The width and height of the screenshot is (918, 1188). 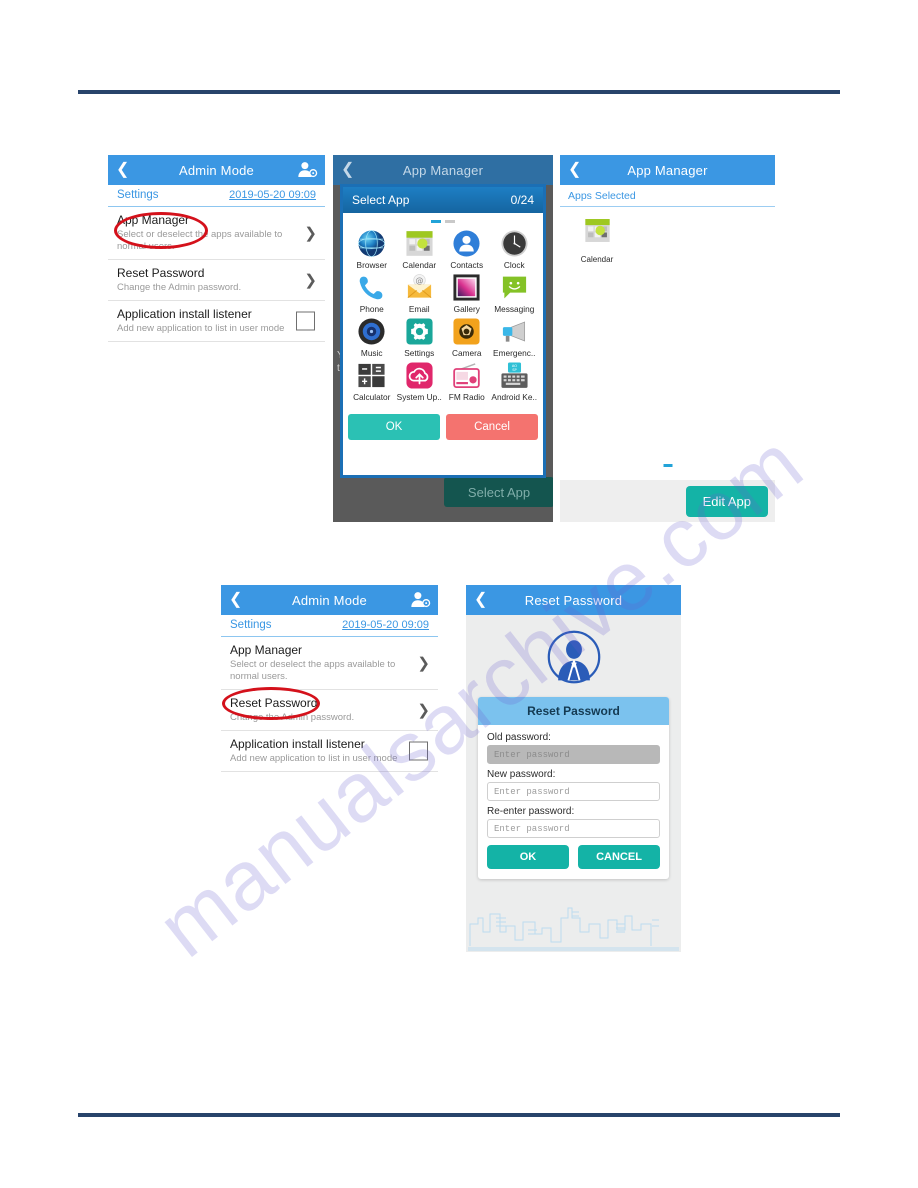 What do you see at coordinates (466, 353) in the screenshot?
I see `app-label: Camera` at bounding box center [466, 353].